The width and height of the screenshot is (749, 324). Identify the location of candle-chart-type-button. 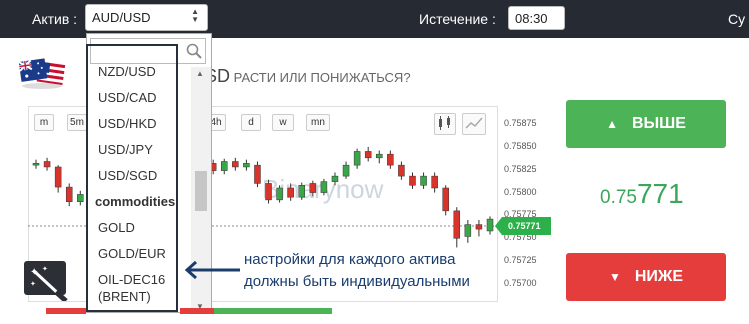
(445, 124).